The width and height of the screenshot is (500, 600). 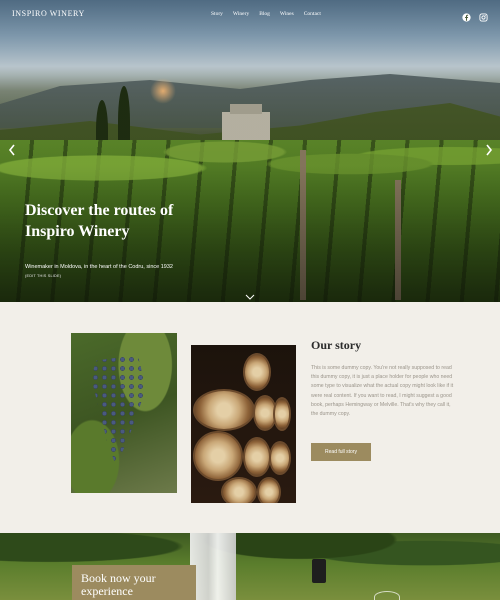 What do you see at coordinates (287, 14) in the screenshot?
I see `menu-item-wines: Wines` at bounding box center [287, 14].